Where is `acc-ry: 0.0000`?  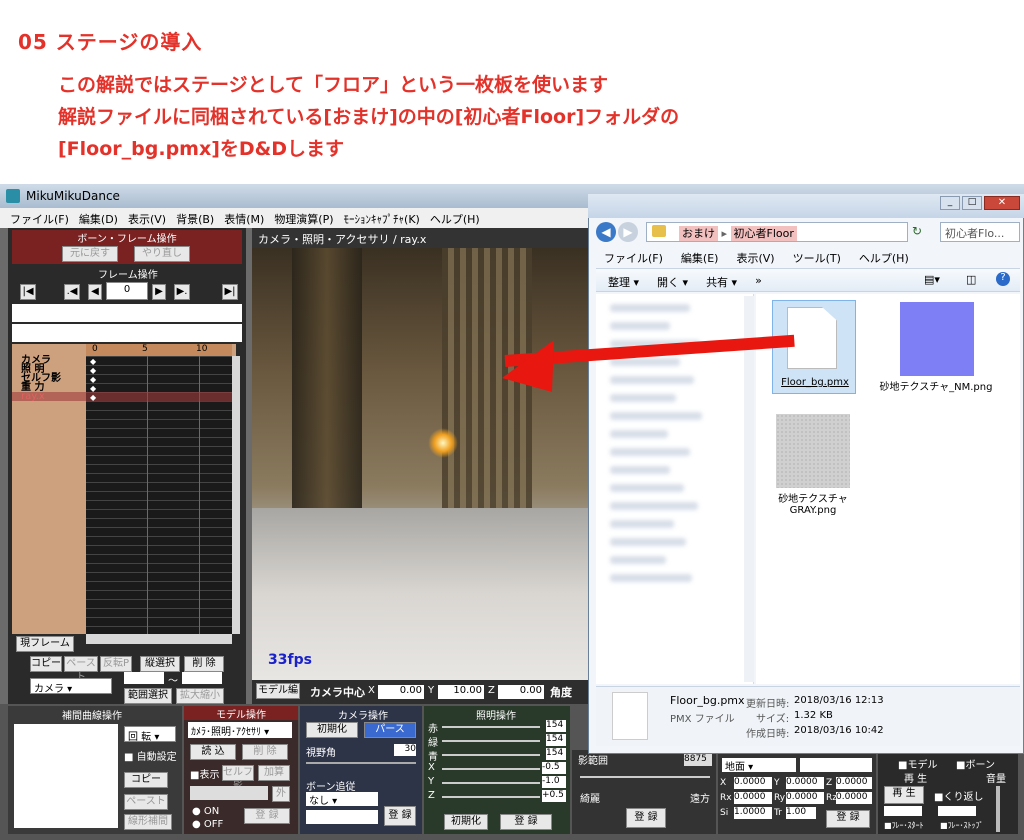
acc-ry: 0.0000 is located at coordinates (805, 798).